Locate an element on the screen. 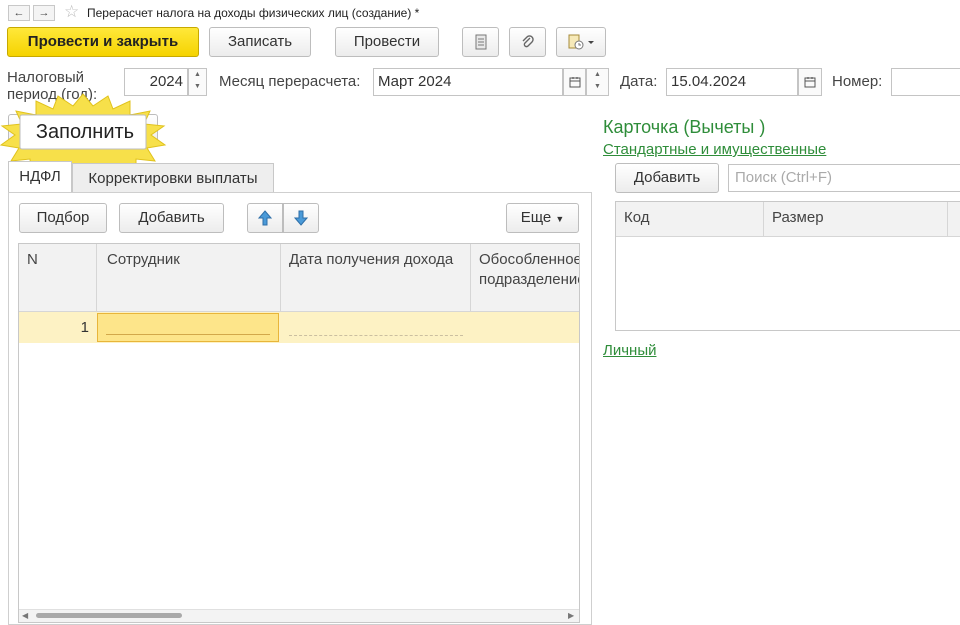 The width and height of the screenshot is (960, 625). number-label: Номер: is located at coordinates (857, 81).